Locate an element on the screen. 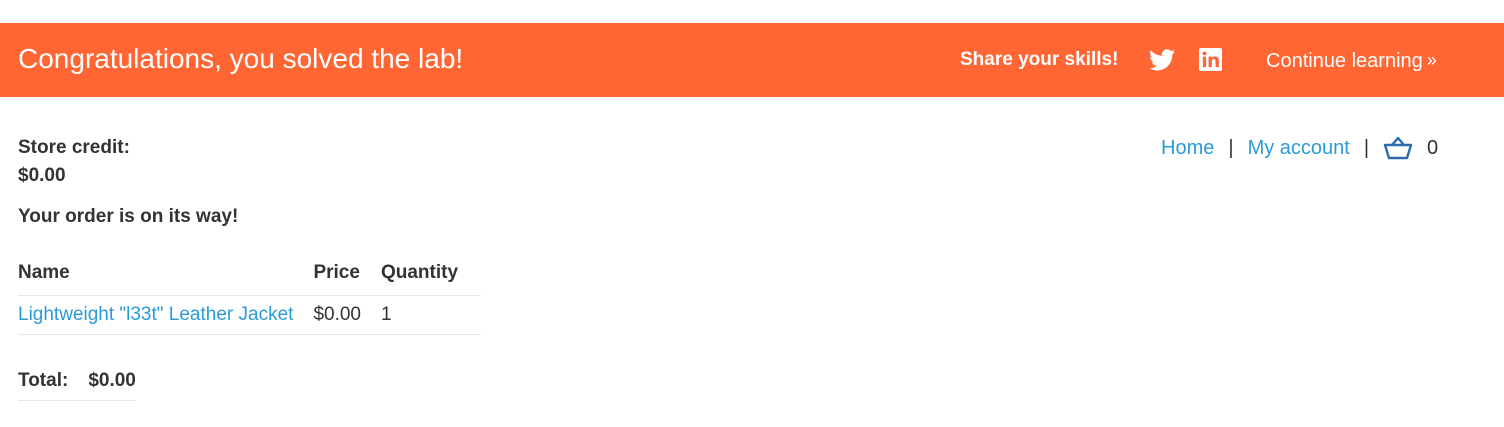 This screenshot has width=1504, height=427. banner-title: Congratulations, you solved the lab! is located at coordinates (241, 58).